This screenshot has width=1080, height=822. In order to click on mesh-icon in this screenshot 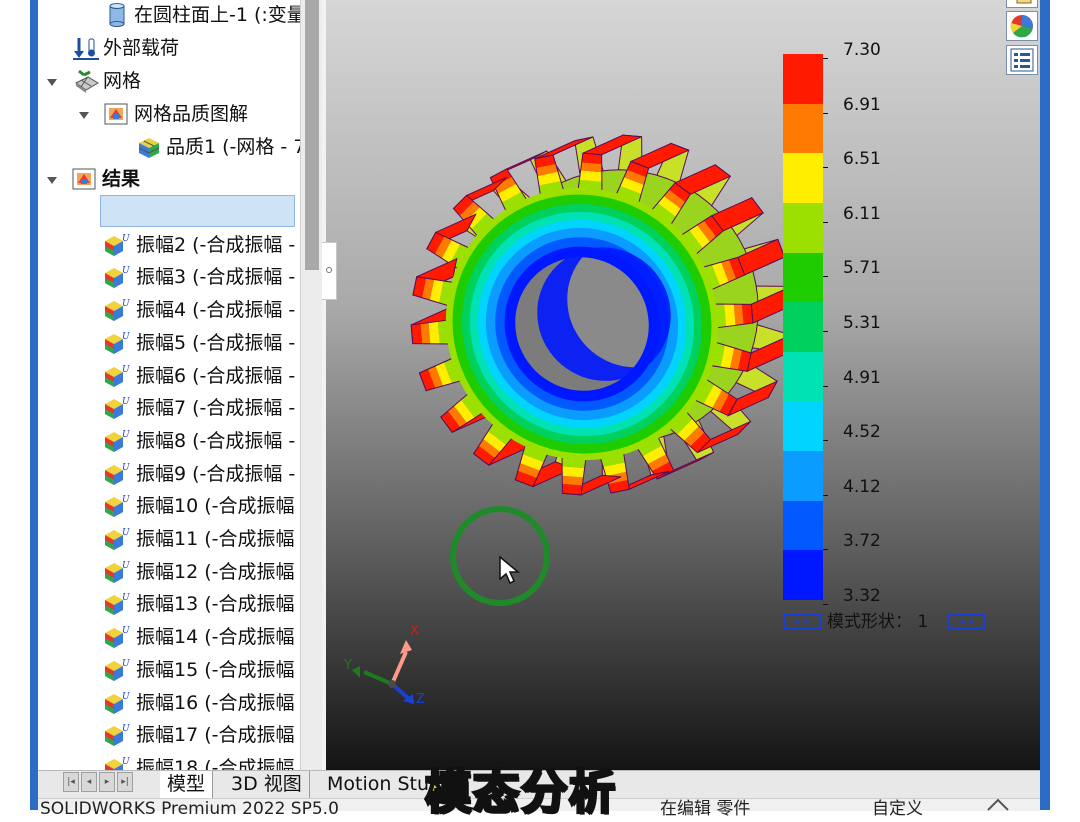, I will do `click(87, 81)`.